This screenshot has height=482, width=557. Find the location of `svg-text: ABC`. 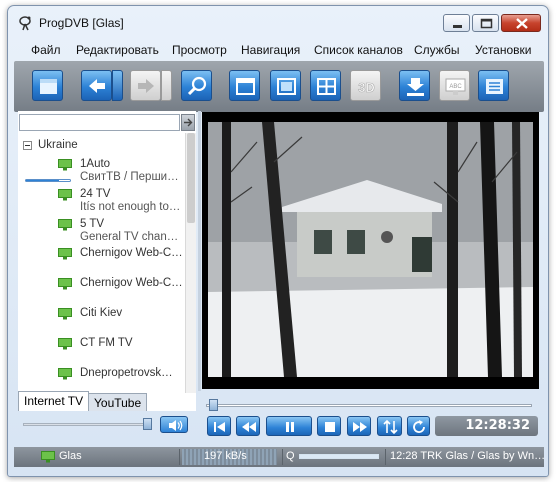

svg-text: ABC is located at coordinates (455, 87).